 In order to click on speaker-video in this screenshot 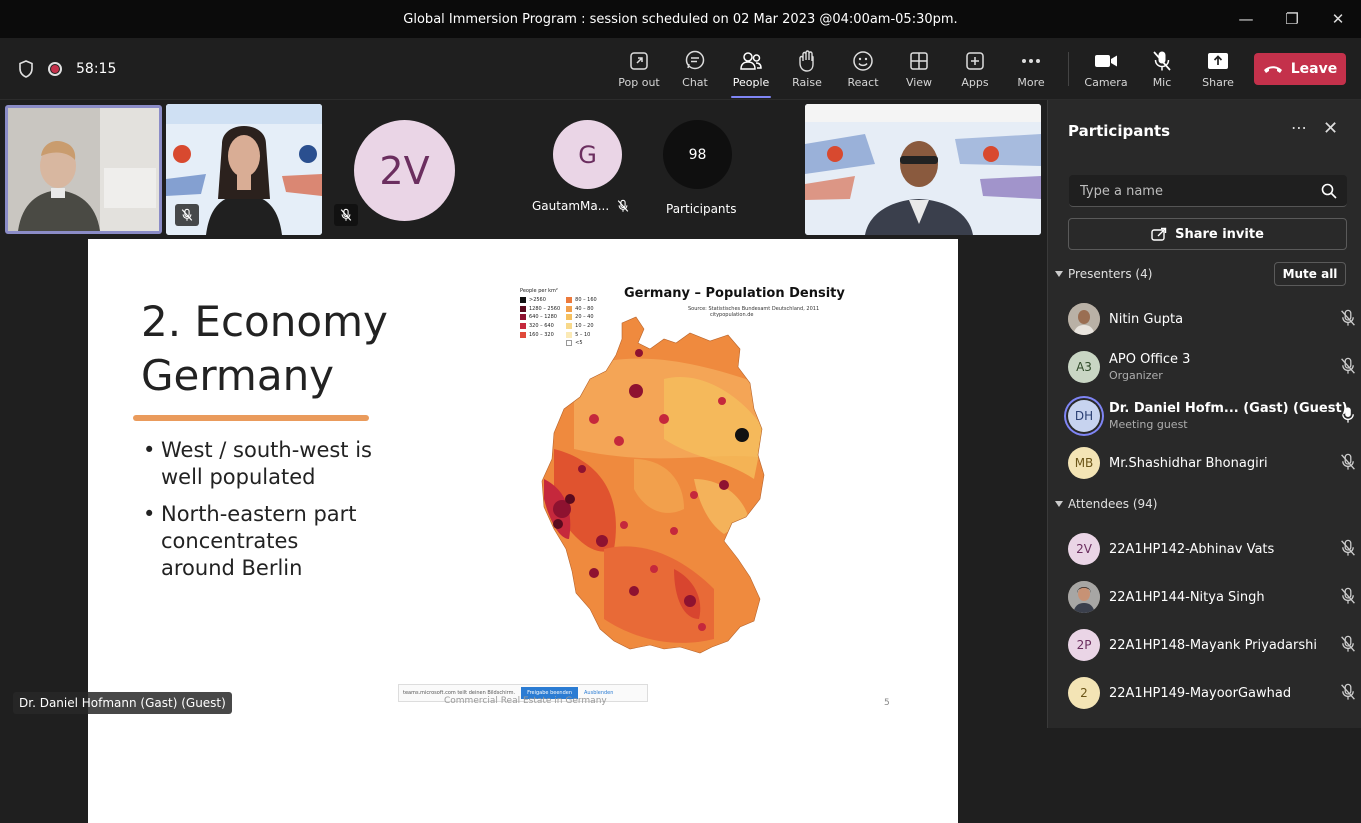, I will do `click(83, 169)`.